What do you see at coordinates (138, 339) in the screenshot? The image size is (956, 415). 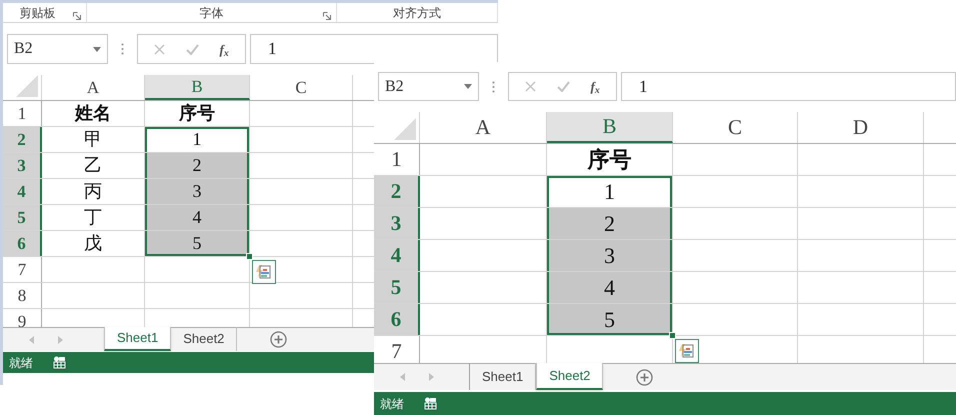 I see `sheet-tab: Sheet1` at bounding box center [138, 339].